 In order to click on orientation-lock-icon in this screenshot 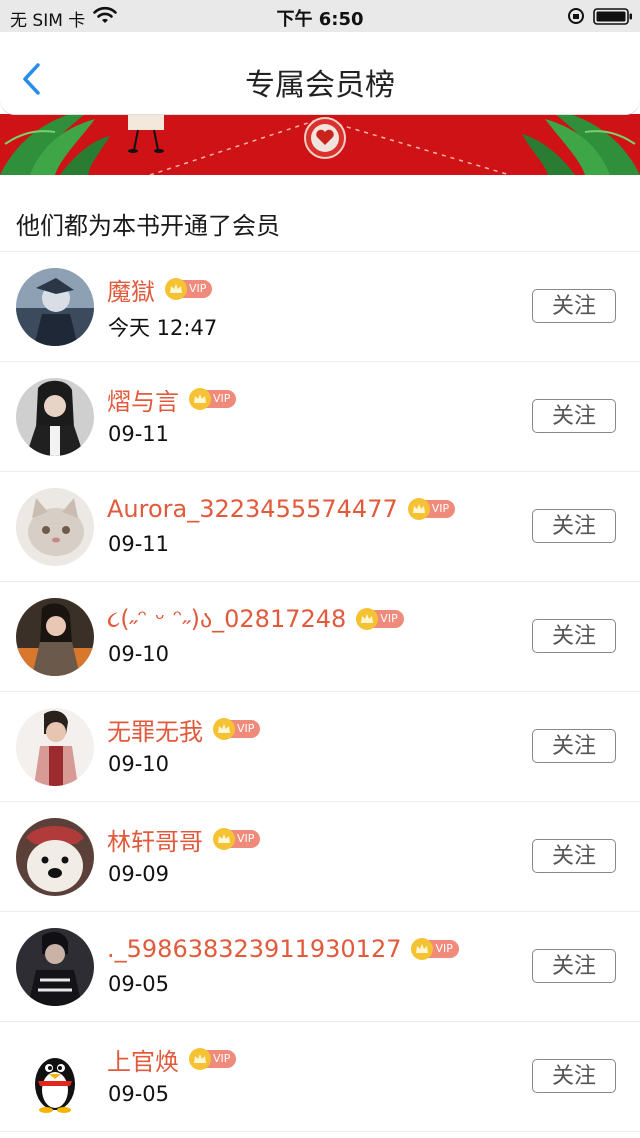, I will do `click(576, 16)`.